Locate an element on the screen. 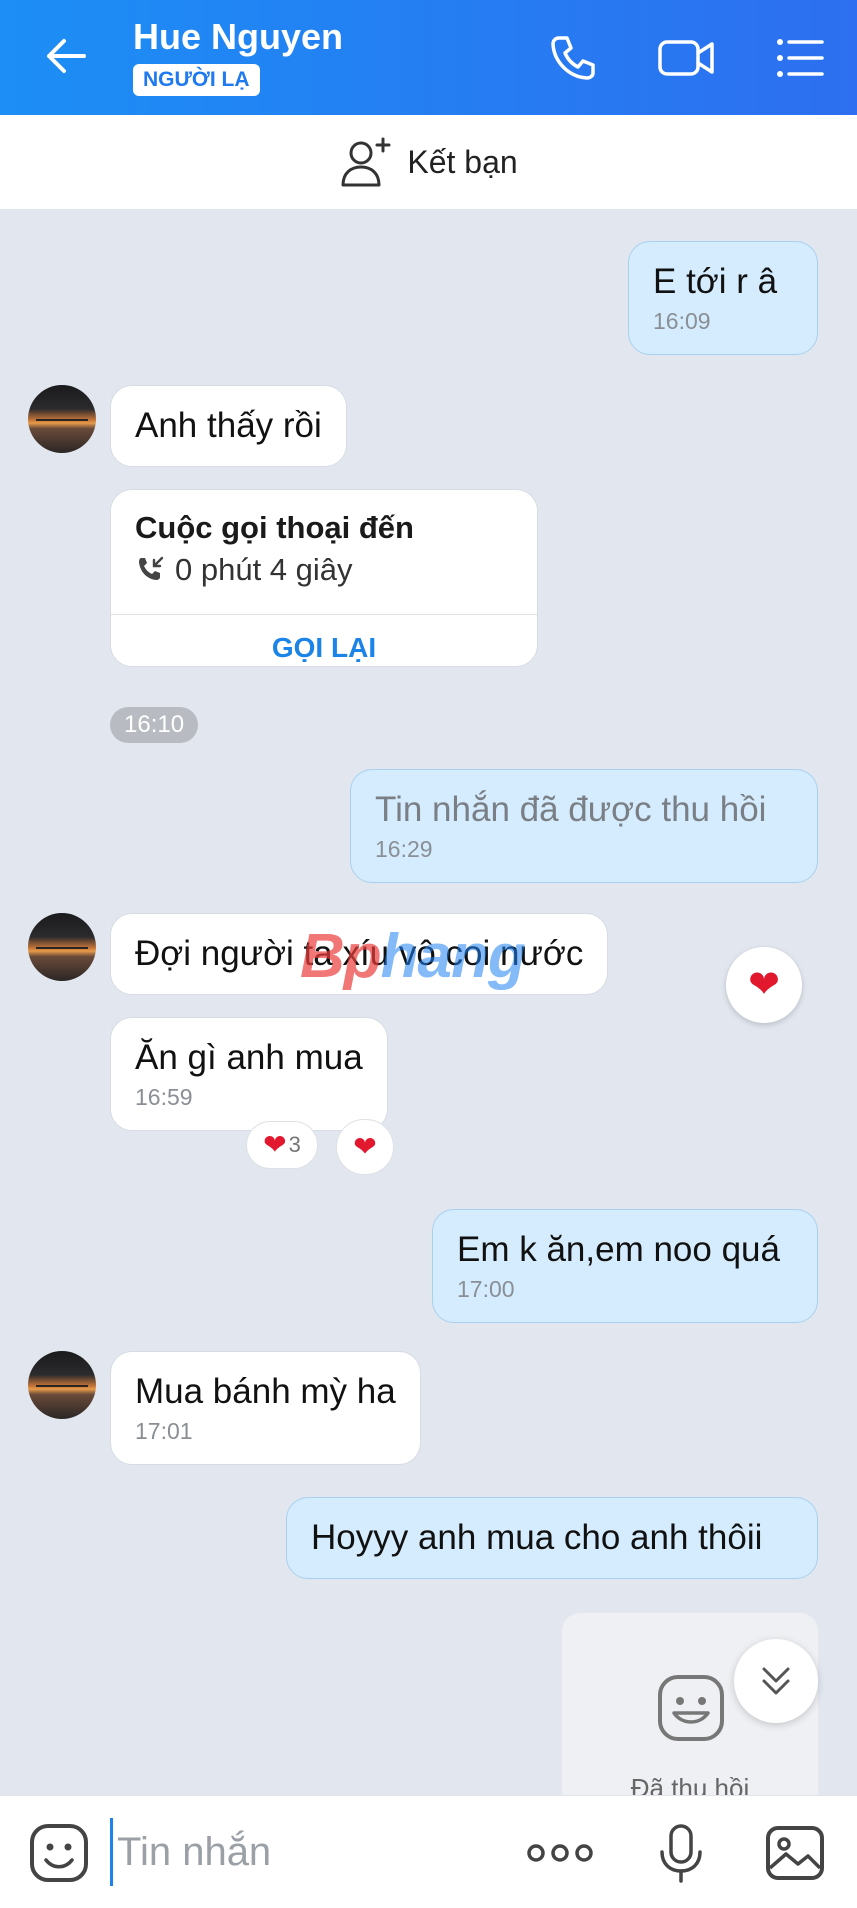 This screenshot has width=857, height=1908. list-menu-icon is located at coordinates (800, 58).